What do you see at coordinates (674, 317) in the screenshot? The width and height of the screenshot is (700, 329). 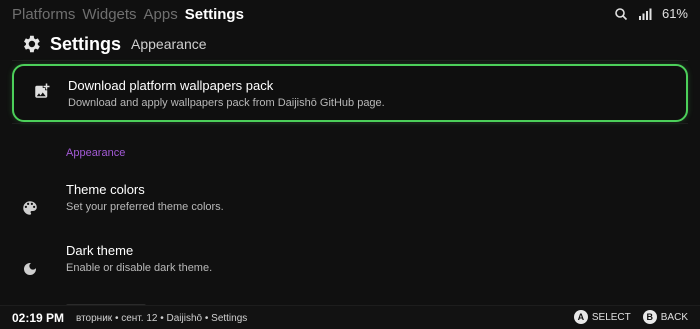 I see `back-label: BACK` at bounding box center [674, 317].